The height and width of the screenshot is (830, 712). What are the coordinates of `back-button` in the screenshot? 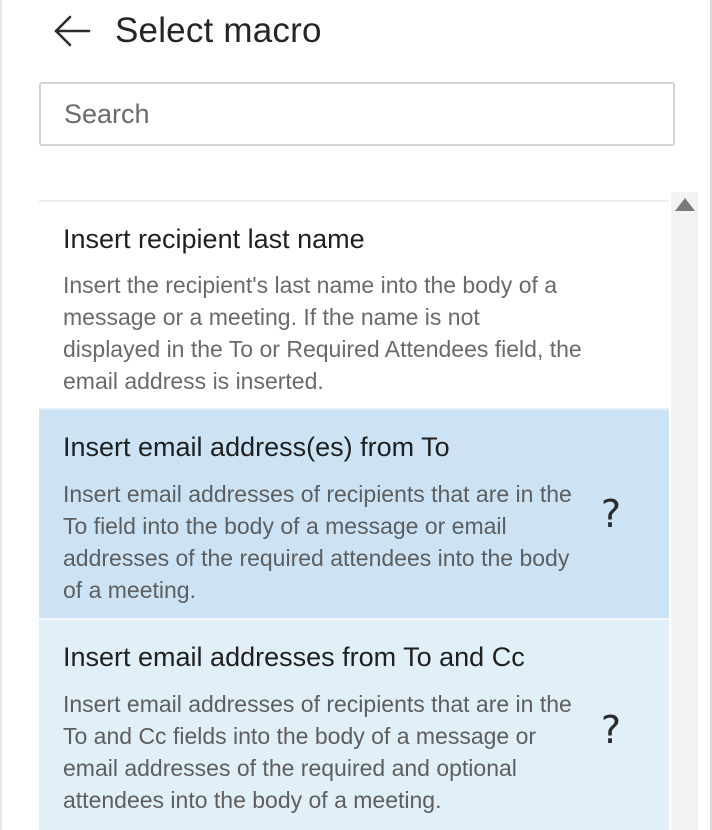 It's located at (72, 31).